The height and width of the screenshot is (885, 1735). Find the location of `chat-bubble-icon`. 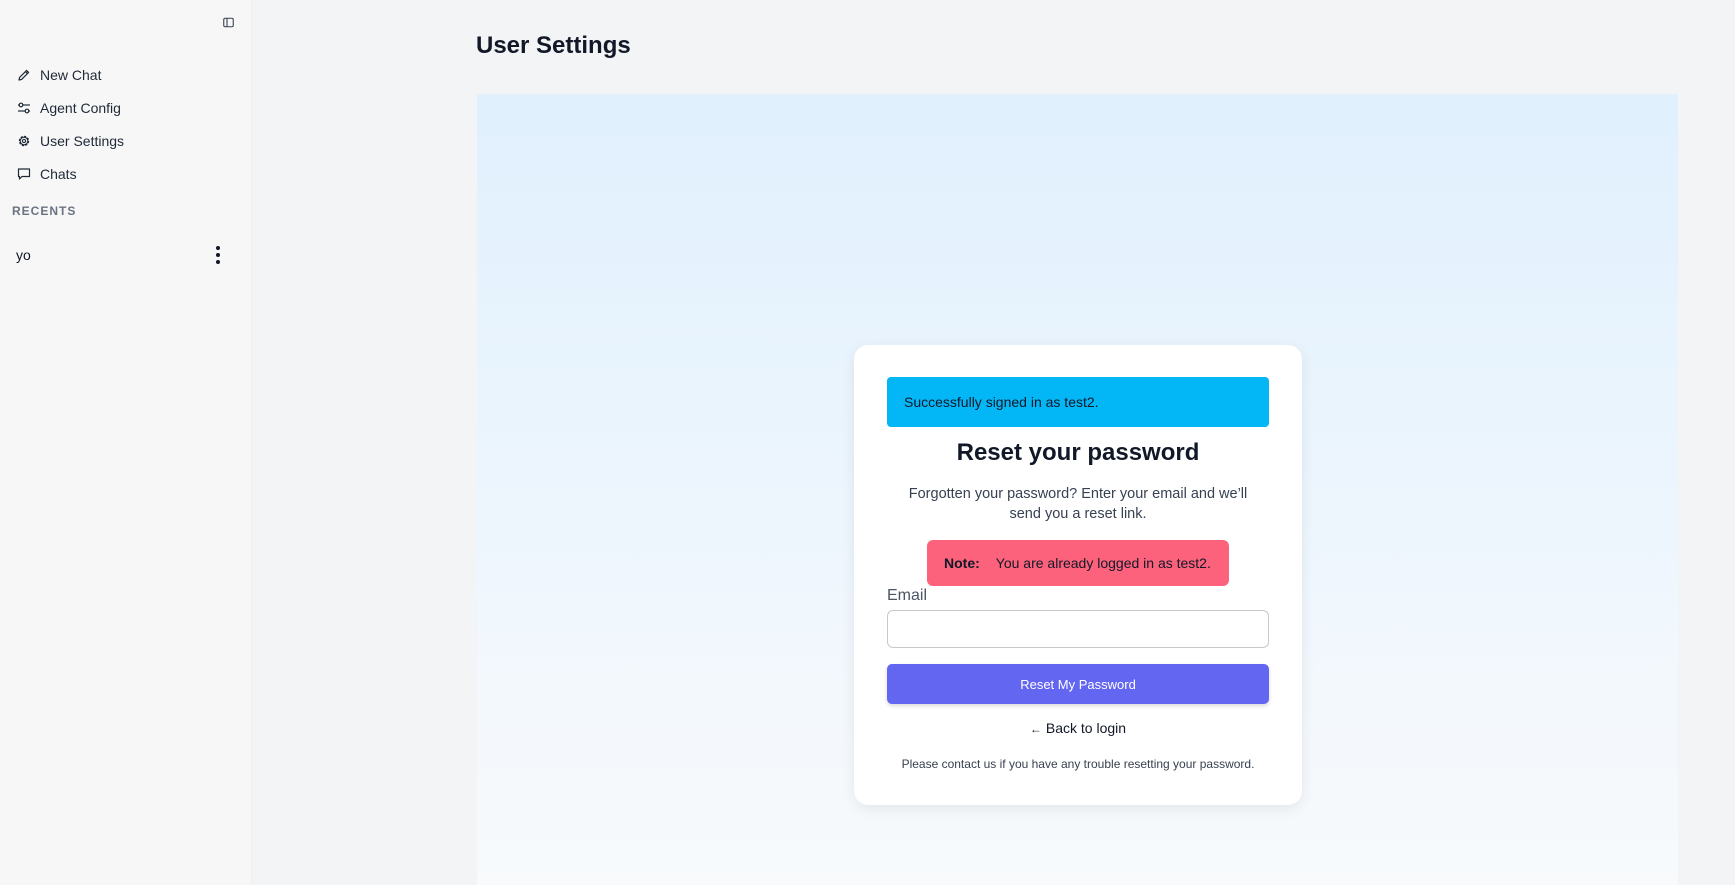

chat-bubble-icon is located at coordinates (24, 174).